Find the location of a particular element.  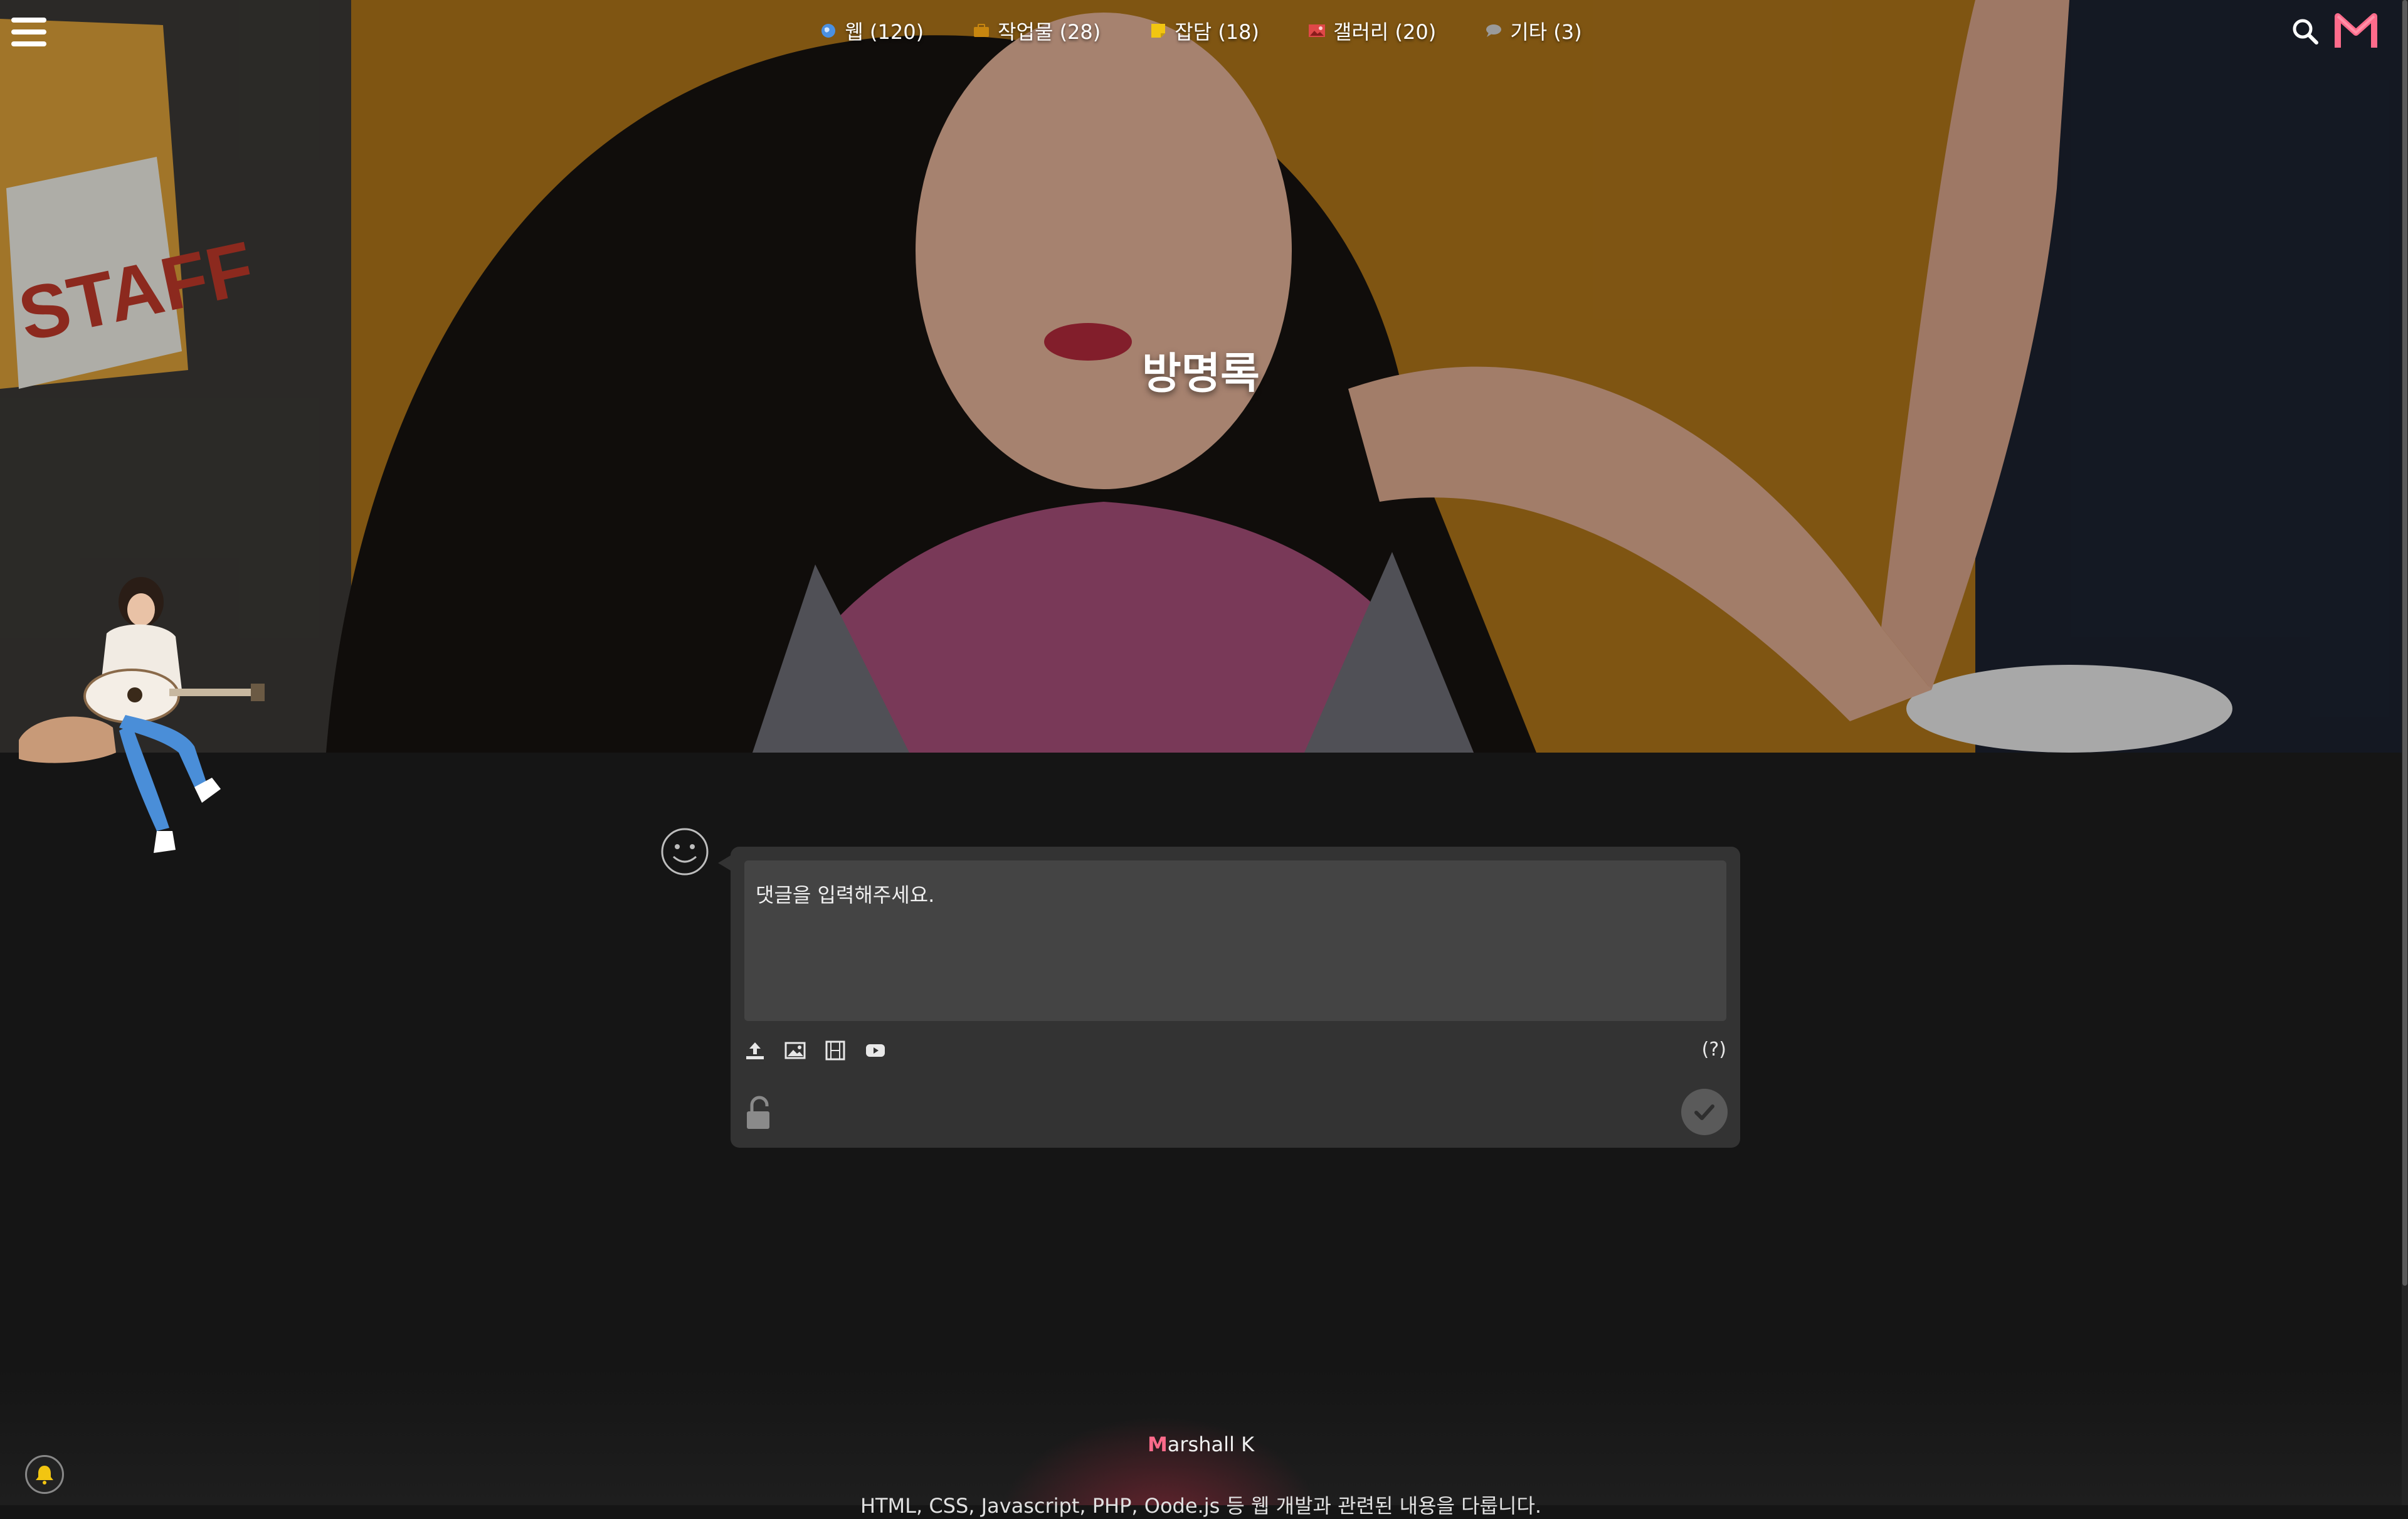

comment-form: (?) is located at coordinates (1229, 998).